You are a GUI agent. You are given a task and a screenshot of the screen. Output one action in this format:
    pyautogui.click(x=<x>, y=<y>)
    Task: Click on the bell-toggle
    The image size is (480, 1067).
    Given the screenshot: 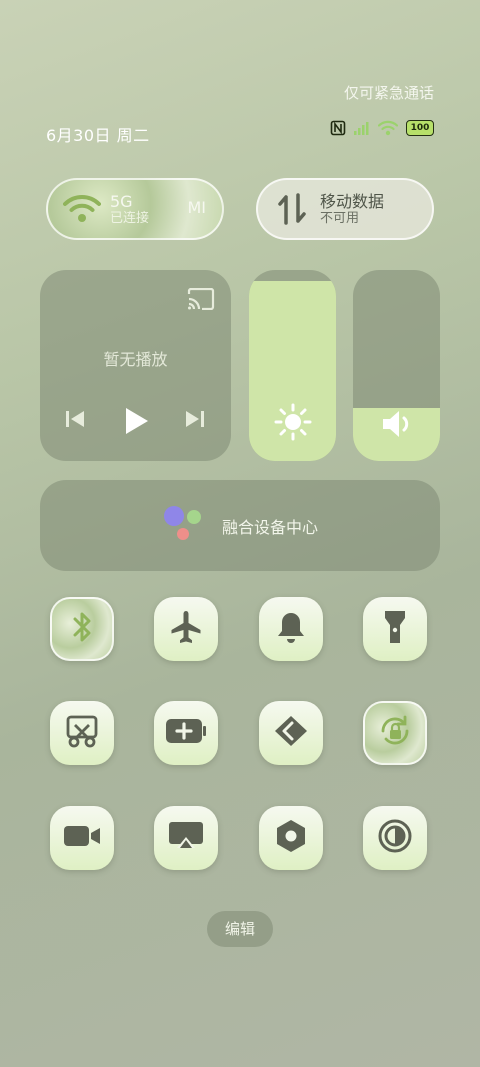 What is the action you would take?
    pyautogui.click(x=291, y=629)
    